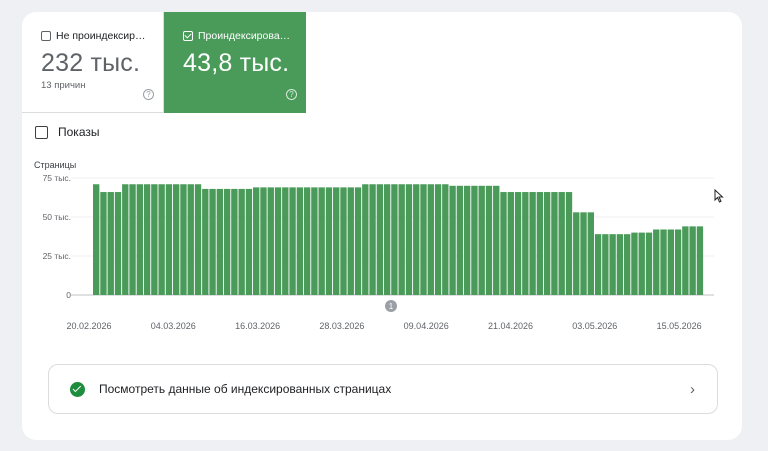 This screenshot has width=768, height=451. What do you see at coordinates (57, 178) in the screenshot?
I see `y-tick-label: 75 тыс.` at bounding box center [57, 178].